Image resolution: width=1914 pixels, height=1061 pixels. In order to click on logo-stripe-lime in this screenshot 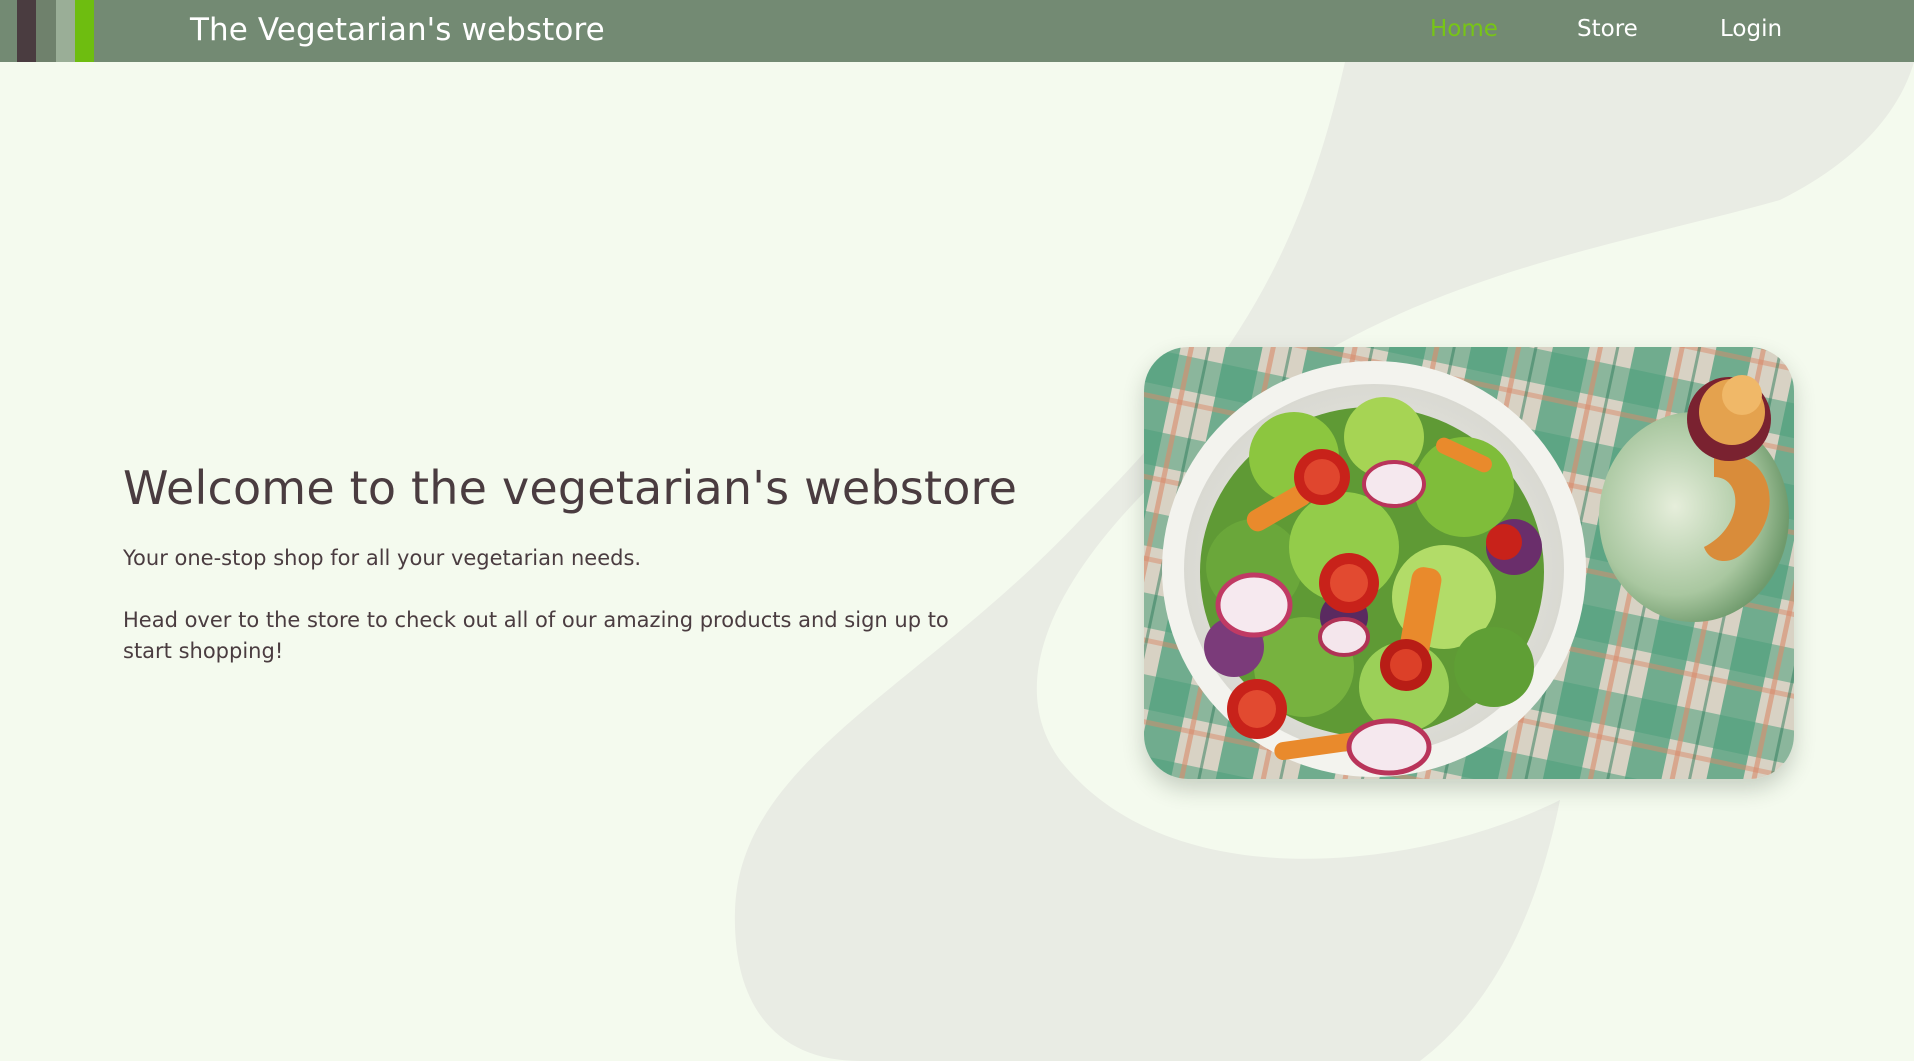, I will do `click(84, 31)`.